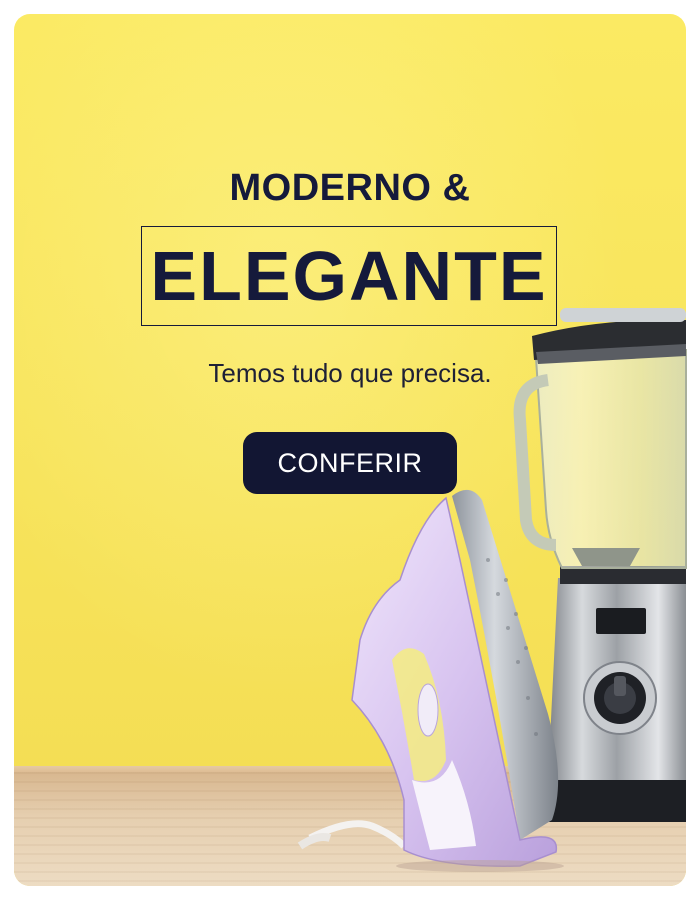 The height and width of the screenshot is (900, 700). Describe the element at coordinates (350, 373) in the screenshot. I see `banner-subtitle: Temos tudo que precisa.` at that location.